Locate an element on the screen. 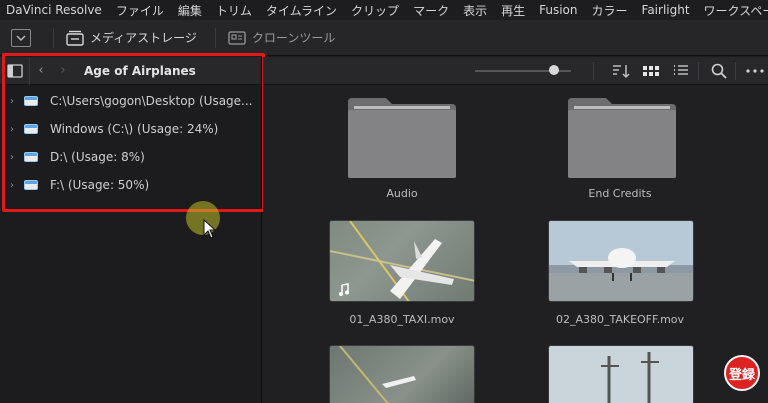 The image size is (768, 403). browser-header: ‹ › Age of Airplanes is located at coordinates (130, 70).